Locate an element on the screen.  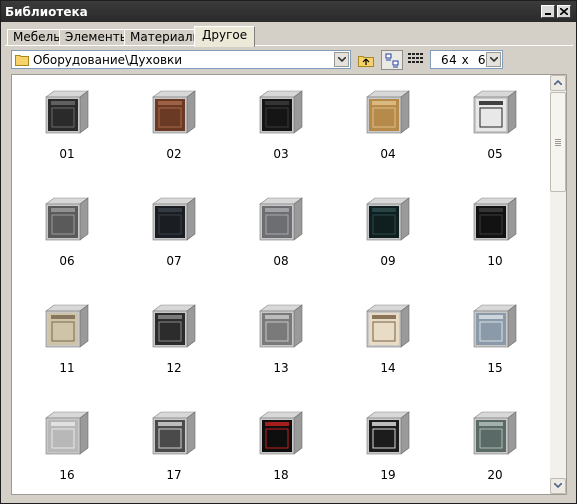
item-label: 09 is located at coordinates (388, 261).